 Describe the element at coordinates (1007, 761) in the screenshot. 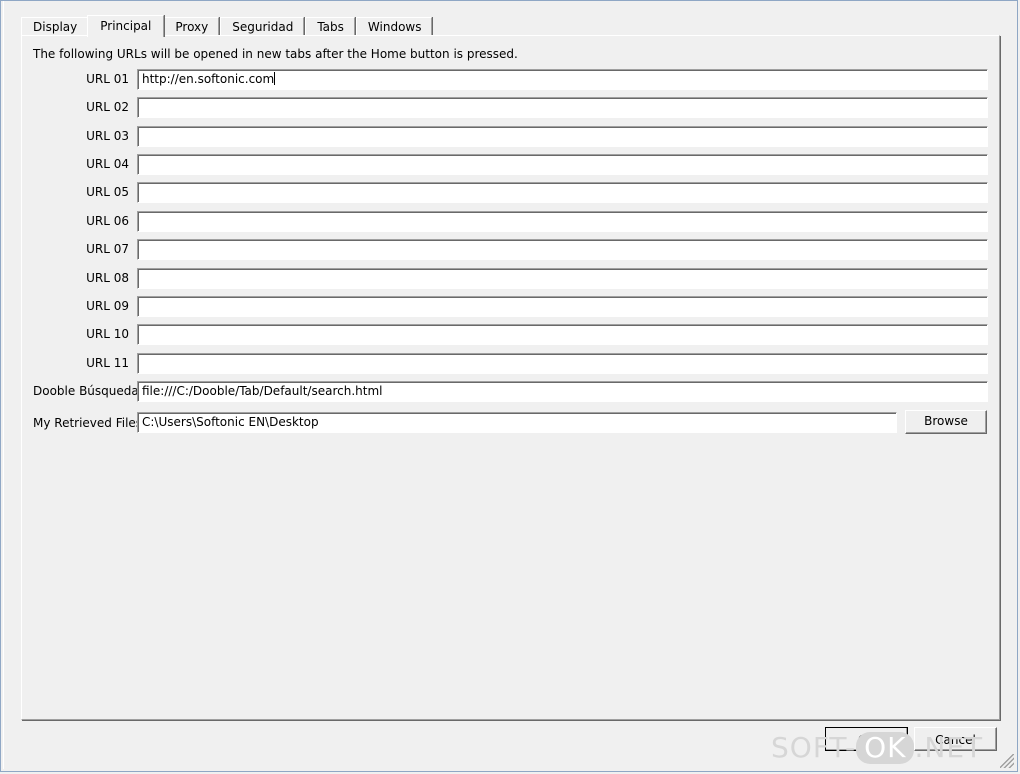

I see `resize-grip-icon` at that location.